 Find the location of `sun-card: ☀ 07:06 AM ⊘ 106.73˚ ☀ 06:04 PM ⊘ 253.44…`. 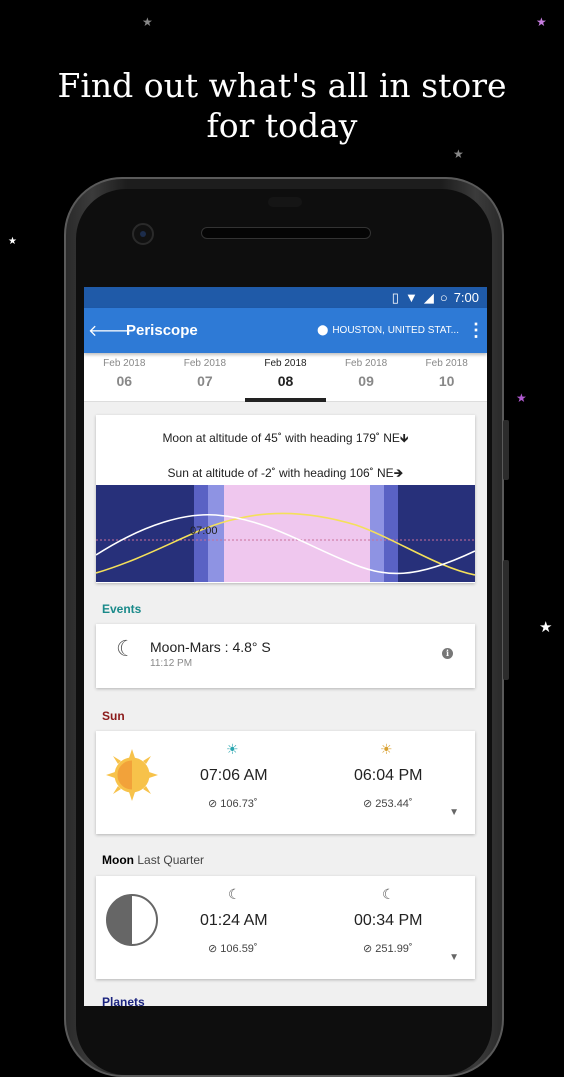

sun-card: ☀ 07:06 AM ⊘ 106.73˚ ☀ 06:04 PM ⊘ 253.44… is located at coordinates (285, 782).